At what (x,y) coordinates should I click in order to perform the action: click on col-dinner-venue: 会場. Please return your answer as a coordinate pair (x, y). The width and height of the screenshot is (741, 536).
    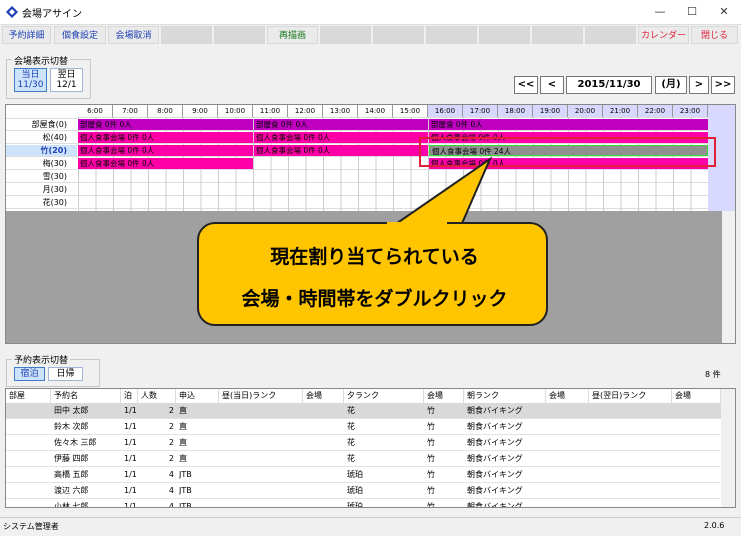
    Looking at the image, I should click on (444, 396).